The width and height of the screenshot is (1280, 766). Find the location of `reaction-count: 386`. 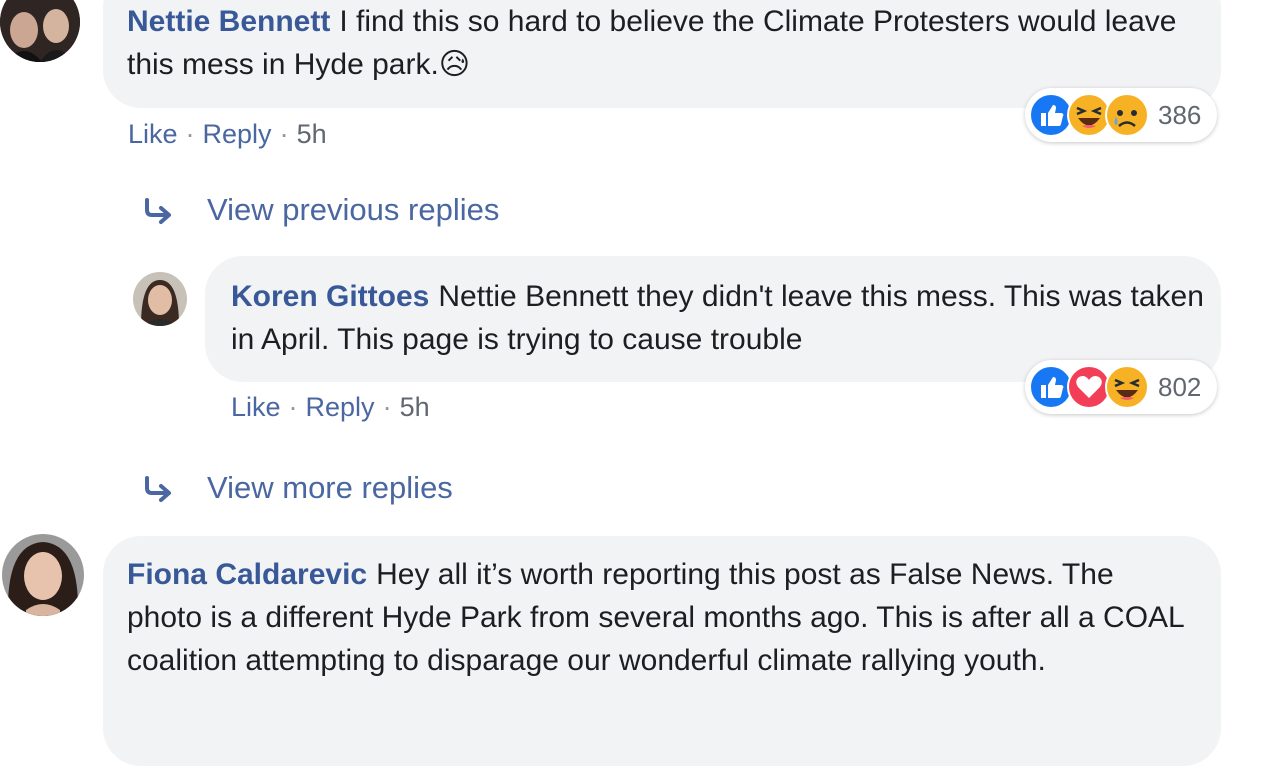

reaction-count: 386 is located at coordinates (1180, 115).